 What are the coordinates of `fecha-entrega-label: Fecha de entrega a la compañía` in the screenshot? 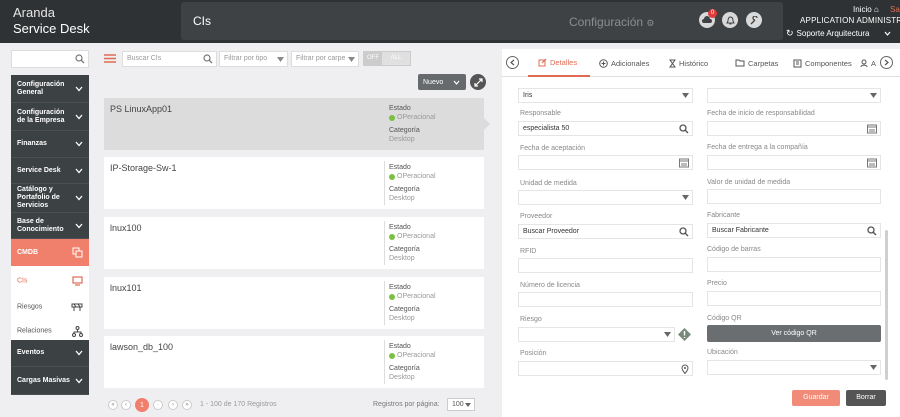 It's located at (757, 147).